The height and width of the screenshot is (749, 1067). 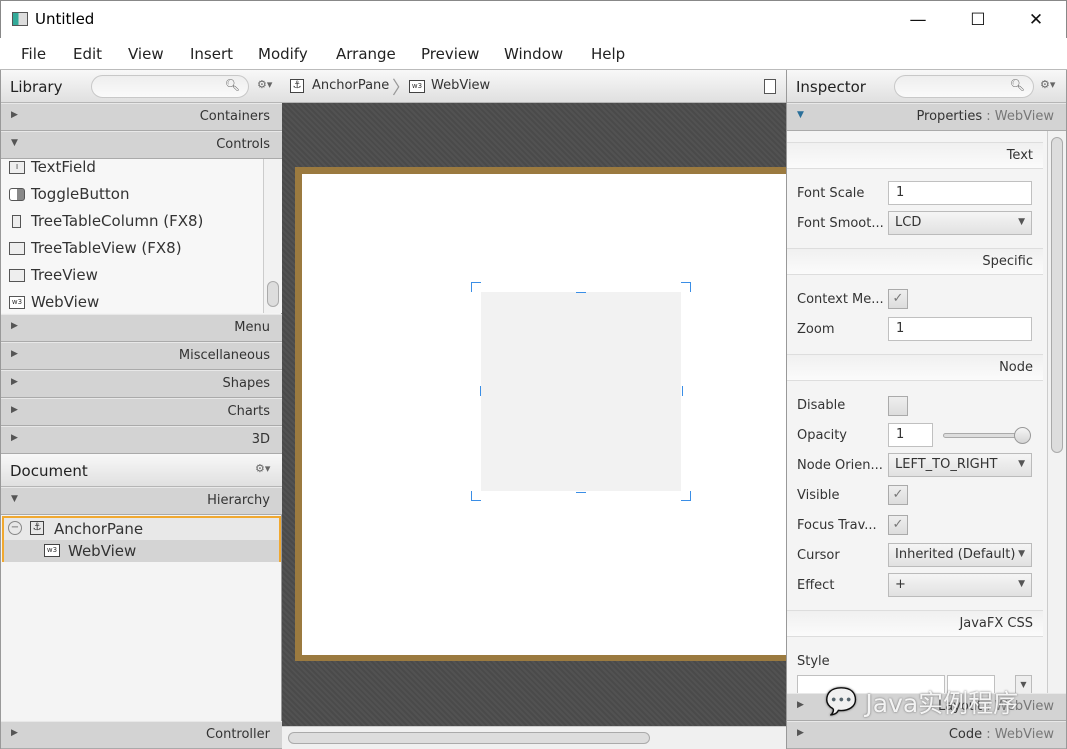 What do you see at coordinates (960, 223) in the screenshot?
I see `font-smoothing-select: LCD ▼` at bounding box center [960, 223].